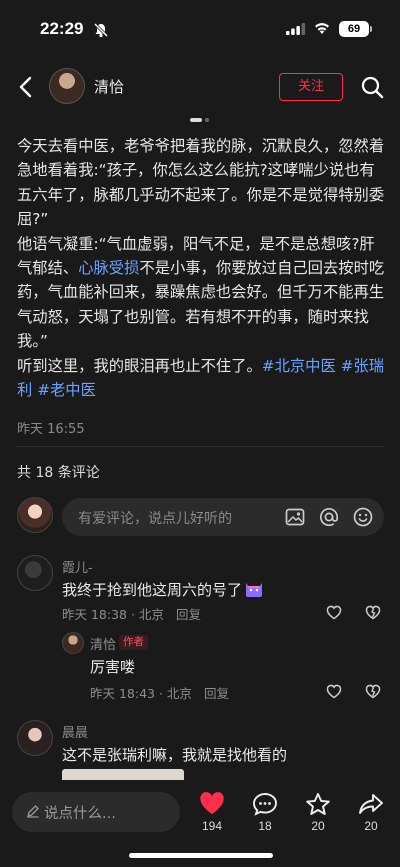 The height and width of the screenshot is (867, 400). Describe the element at coordinates (67, 86) in the screenshot. I see `author-avatar` at that location.